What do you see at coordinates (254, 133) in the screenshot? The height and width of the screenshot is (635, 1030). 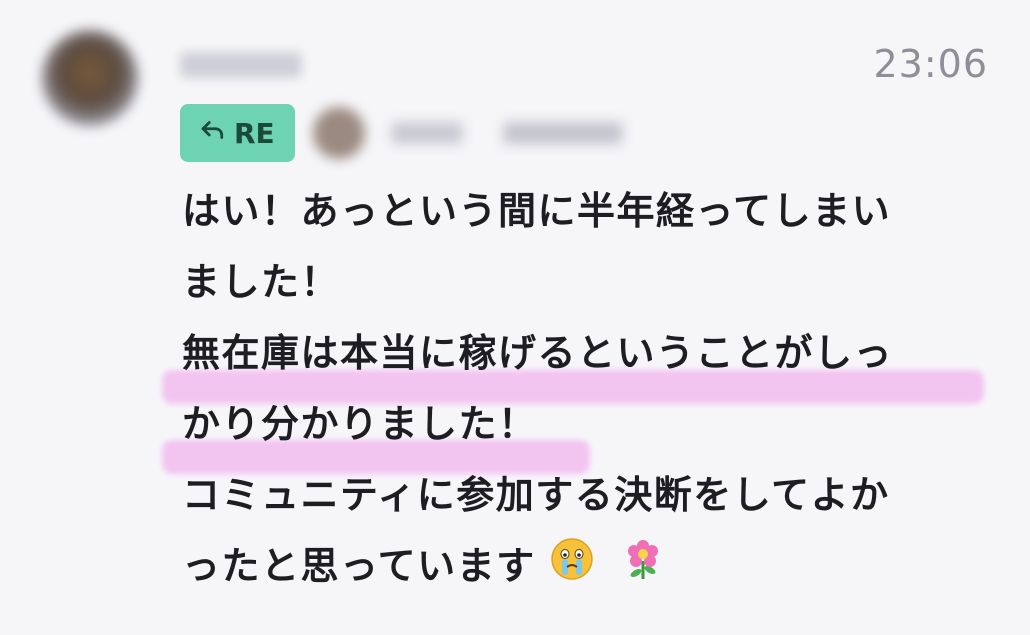 I see `reply-badge-label: RE` at bounding box center [254, 133].